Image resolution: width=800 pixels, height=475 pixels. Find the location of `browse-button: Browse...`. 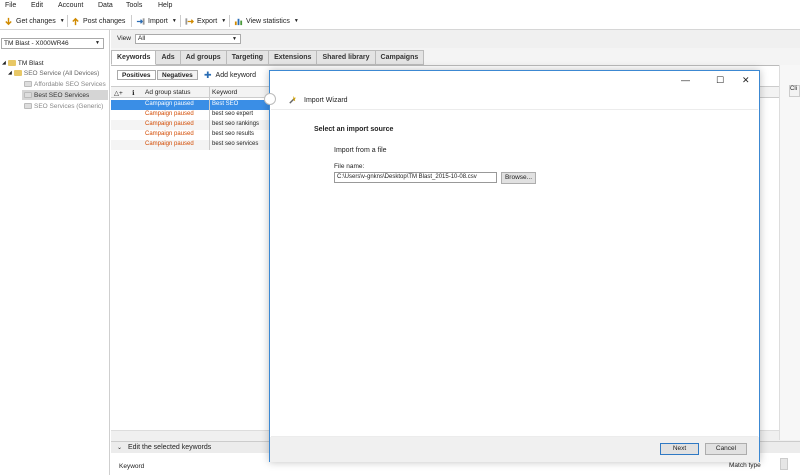

browse-button: Browse... is located at coordinates (518, 178).